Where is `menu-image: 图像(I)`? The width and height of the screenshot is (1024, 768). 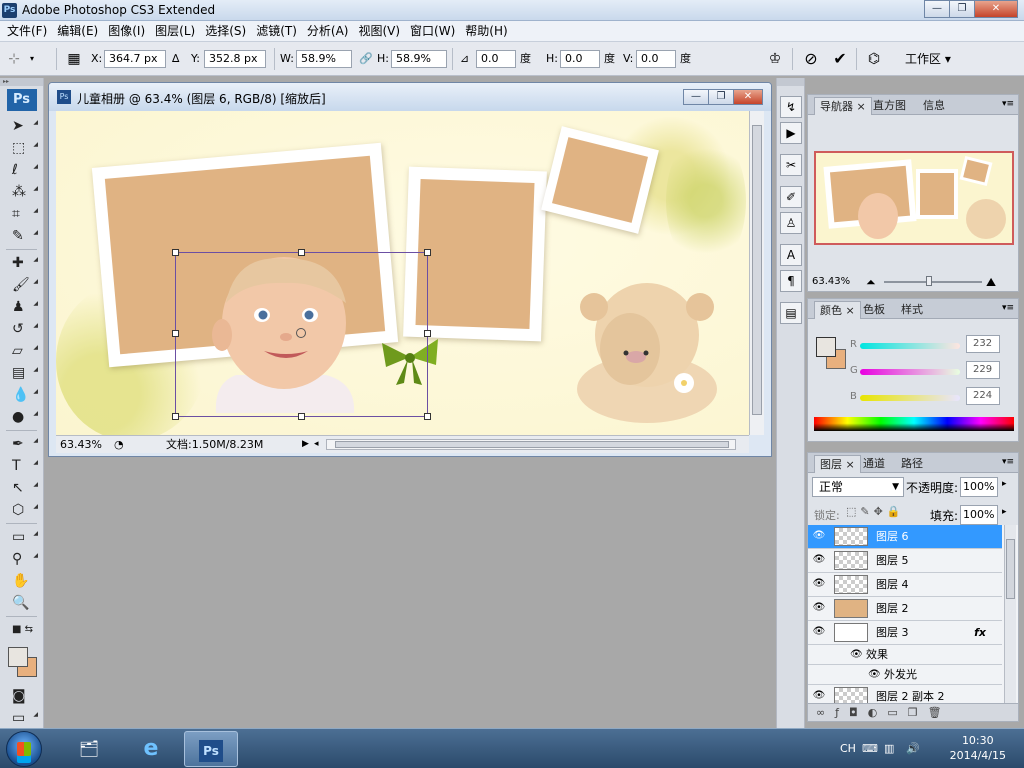
menu-image: 图像(I) is located at coordinates (126, 31).